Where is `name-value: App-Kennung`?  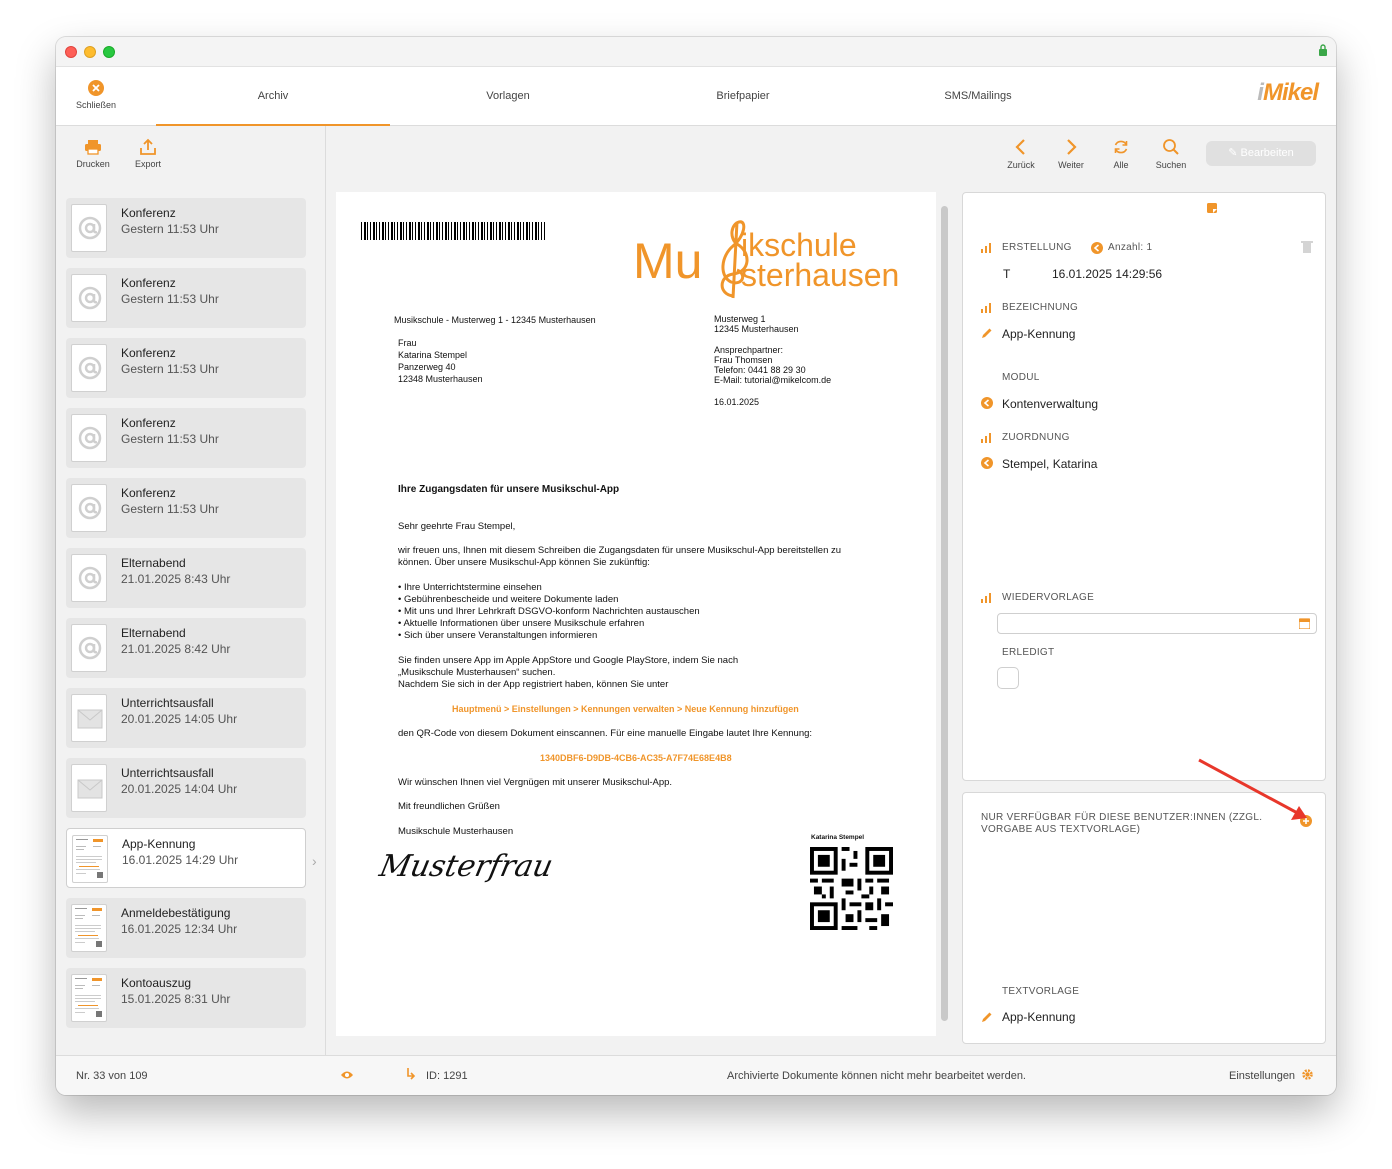
name-value: App-Kennung is located at coordinates (1038, 334).